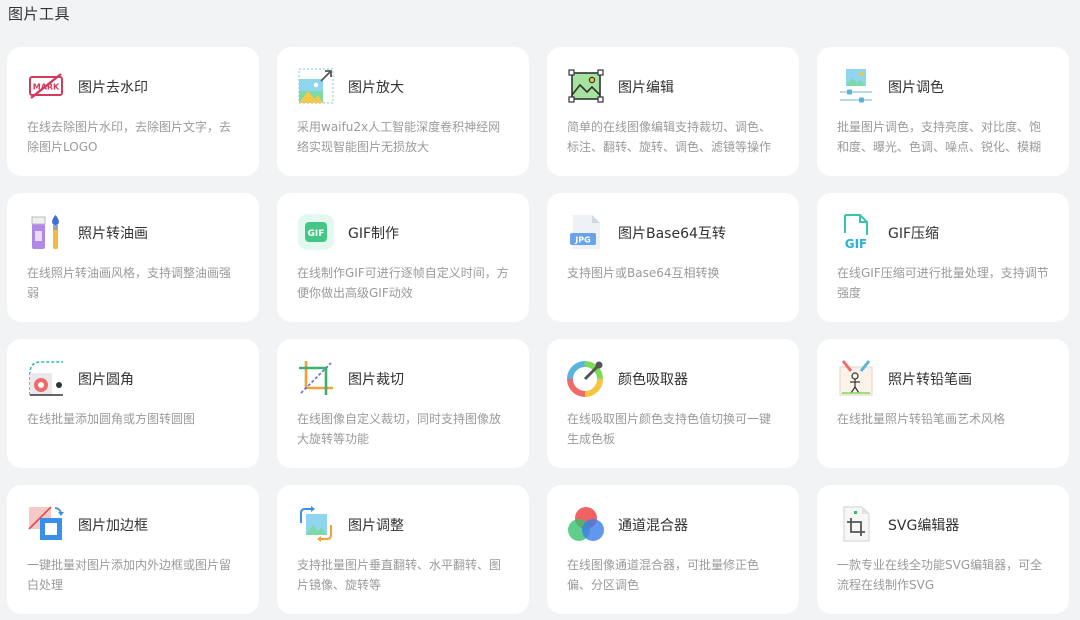 This screenshot has height=620, width=1080. Describe the element at coordinates (133, 257) in the screenshot. I see `tool-card-oil-paint: 照片转油画 在线照片转油画风格，支持调整油画强弱` at that location.